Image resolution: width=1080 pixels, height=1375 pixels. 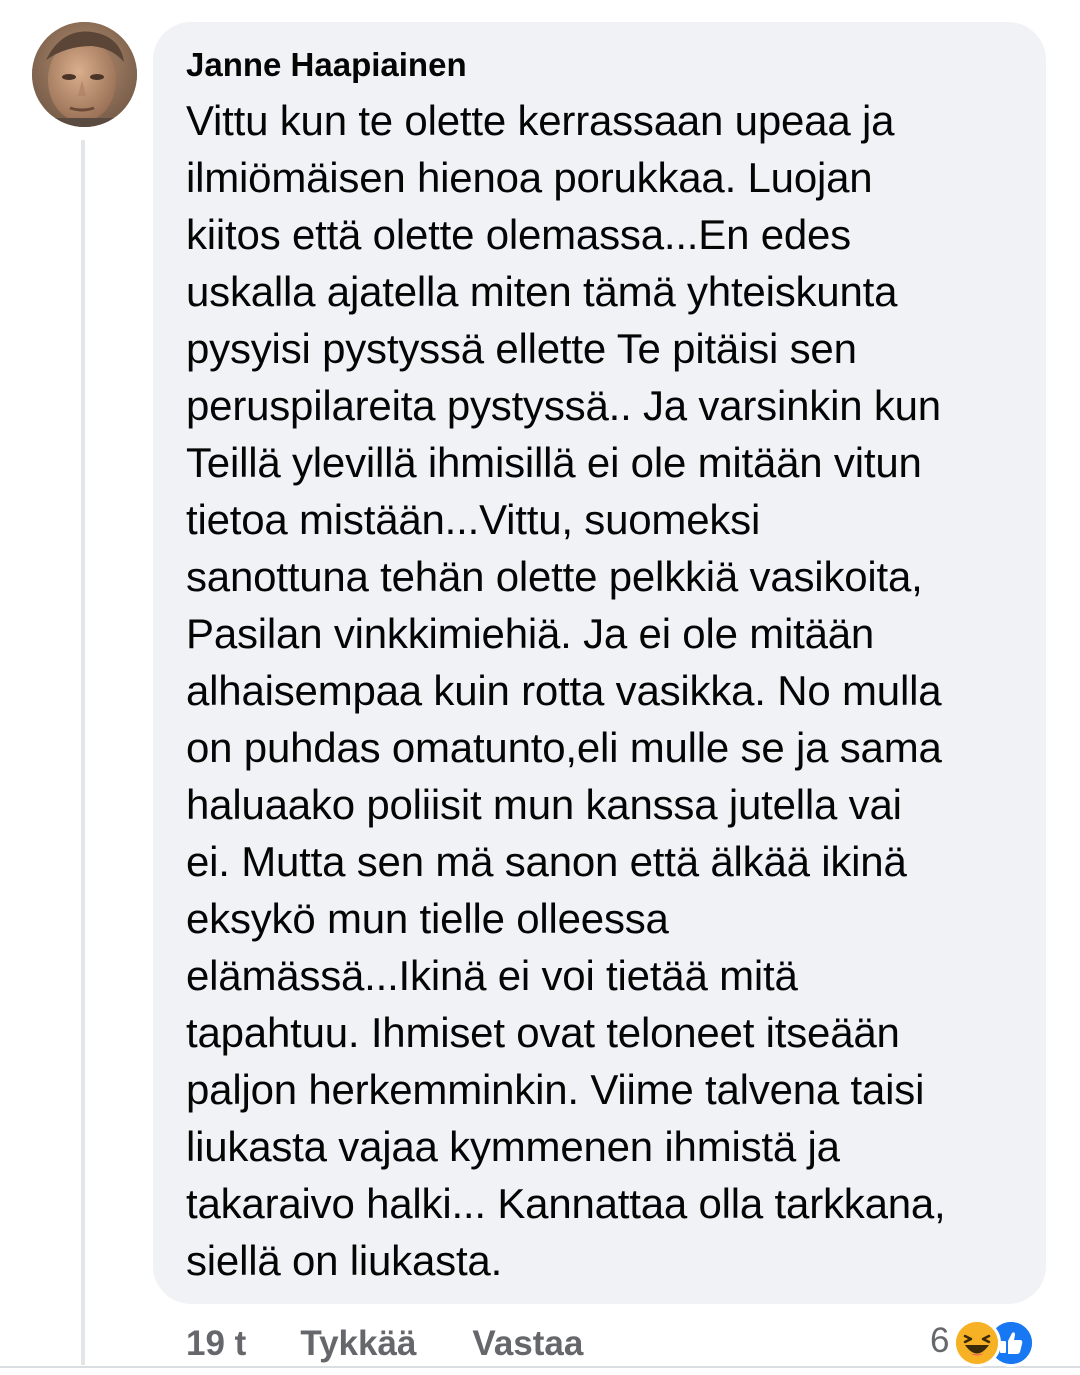 I want to click on comment-author: Janne Haapiainen, so click(x=606, y=64).